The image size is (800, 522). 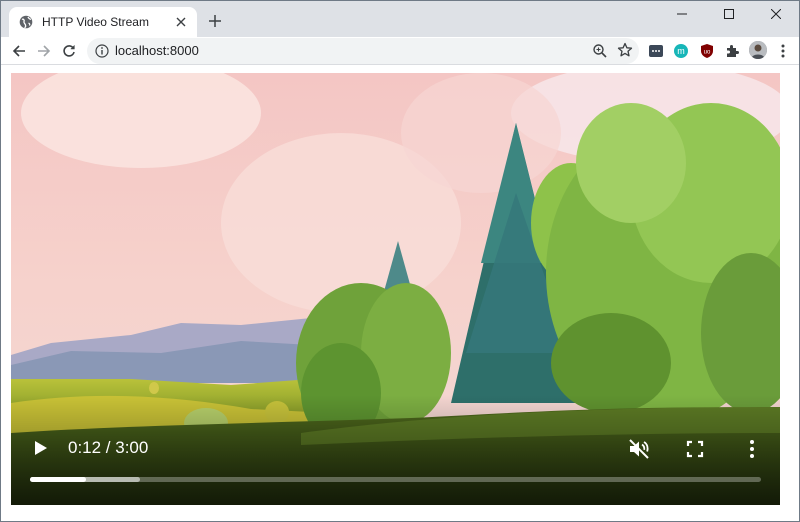 I want to click on reload-button, so click(x=69, y=51).